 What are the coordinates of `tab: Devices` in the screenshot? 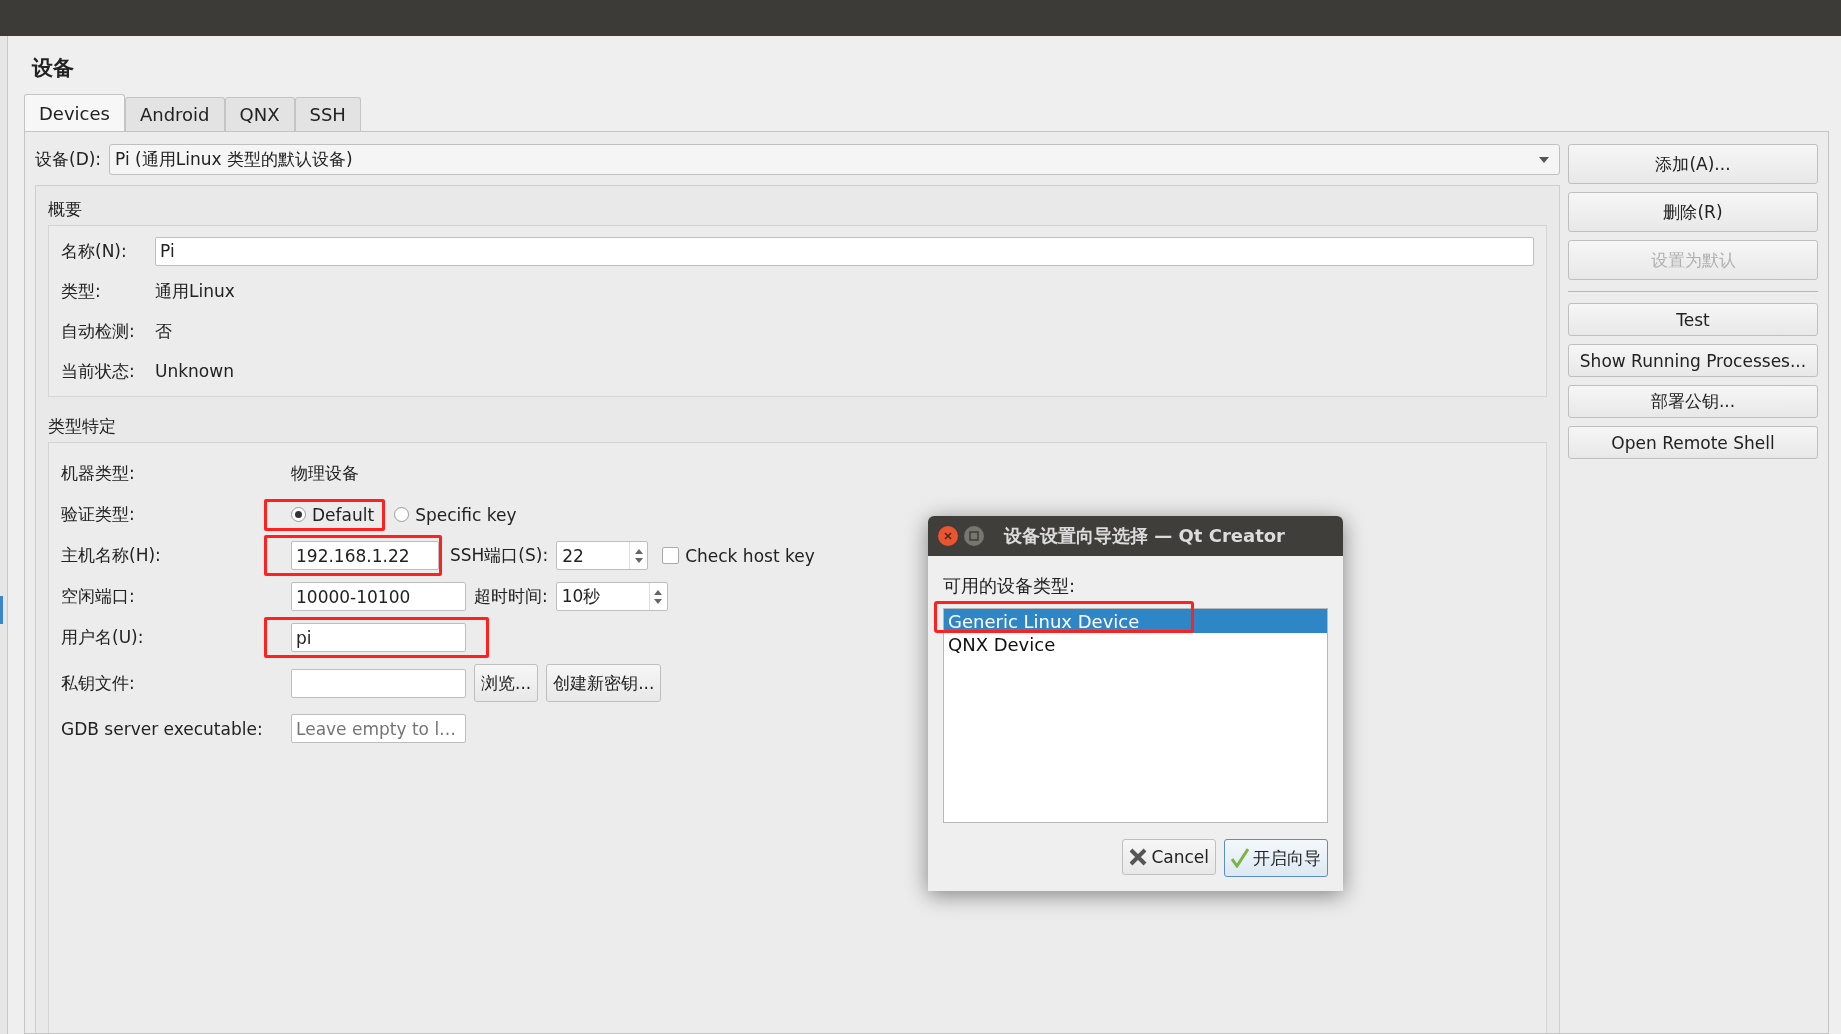 It's located at (74, 112).